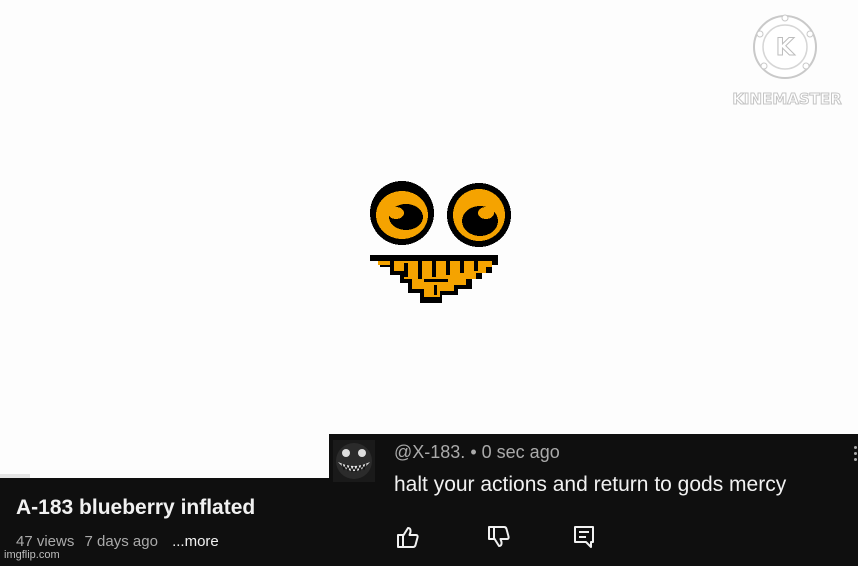 This screenshot has width=858, height=566. Describe the element at coordinates (32, 555) in the screenshot. I see `imgflip-watermark: imgflip.com` at that location.